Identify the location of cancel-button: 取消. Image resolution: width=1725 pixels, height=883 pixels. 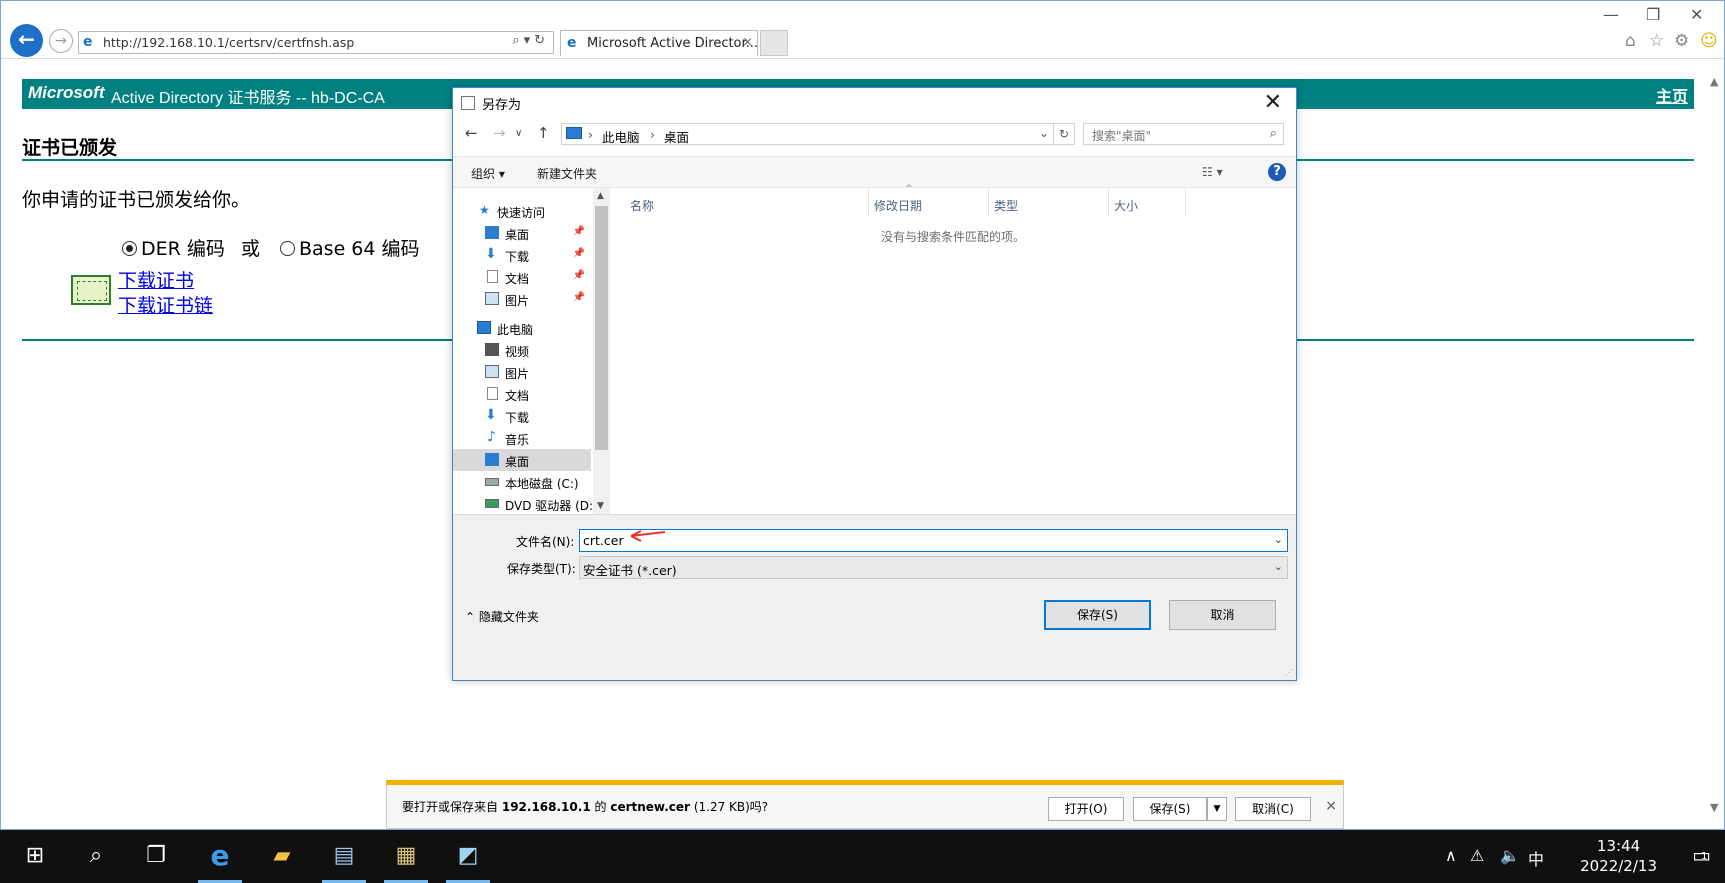
(1222, 615).